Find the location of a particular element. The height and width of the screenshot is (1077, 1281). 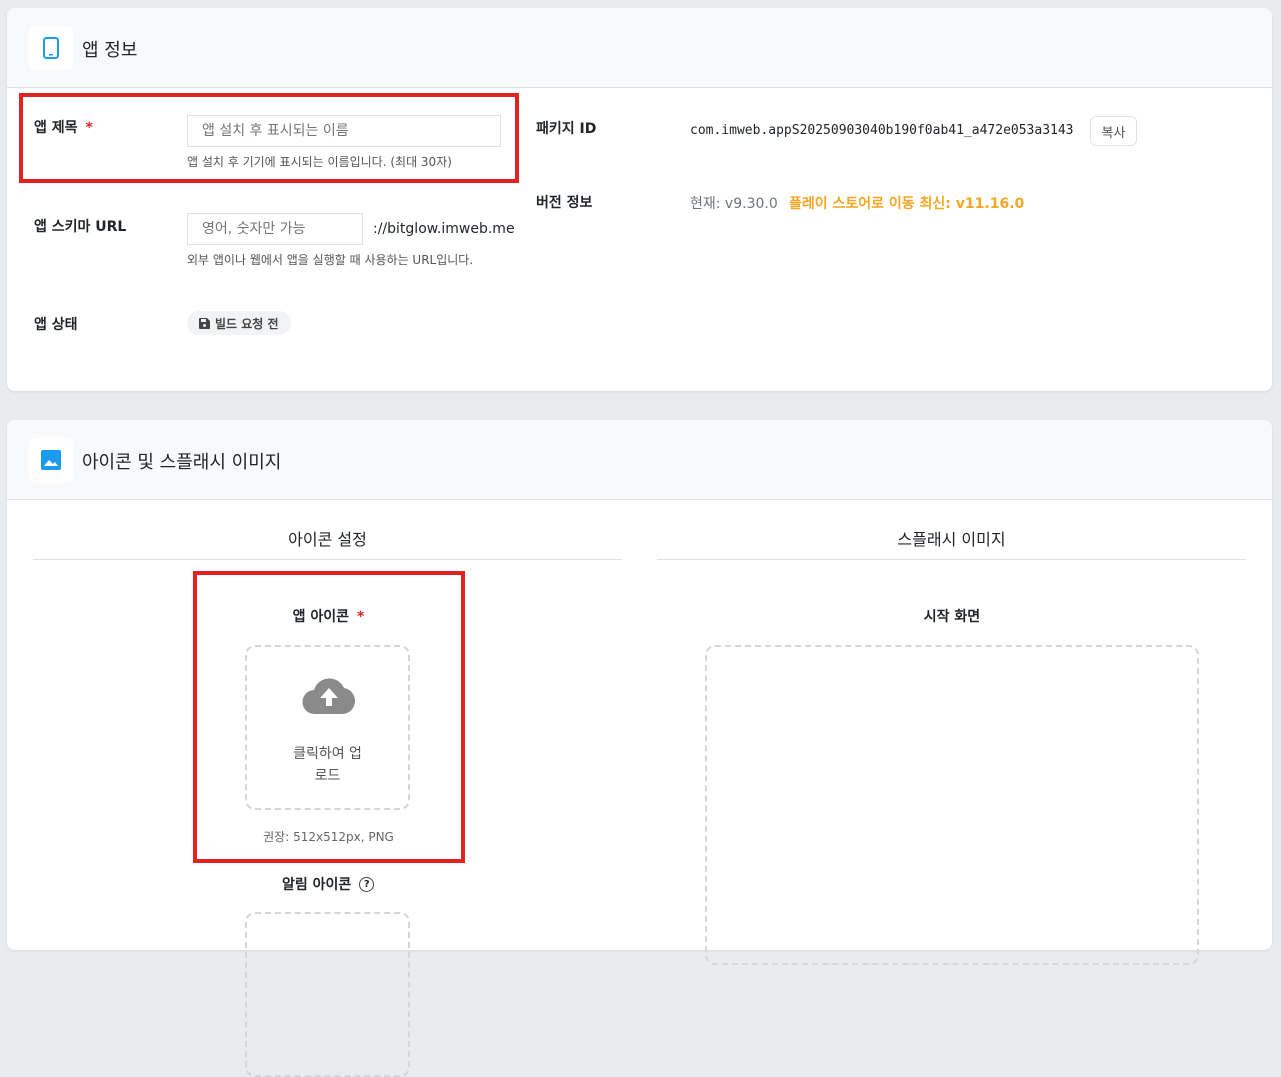

mobile-phone-icon is located at coordinates (51, 48).